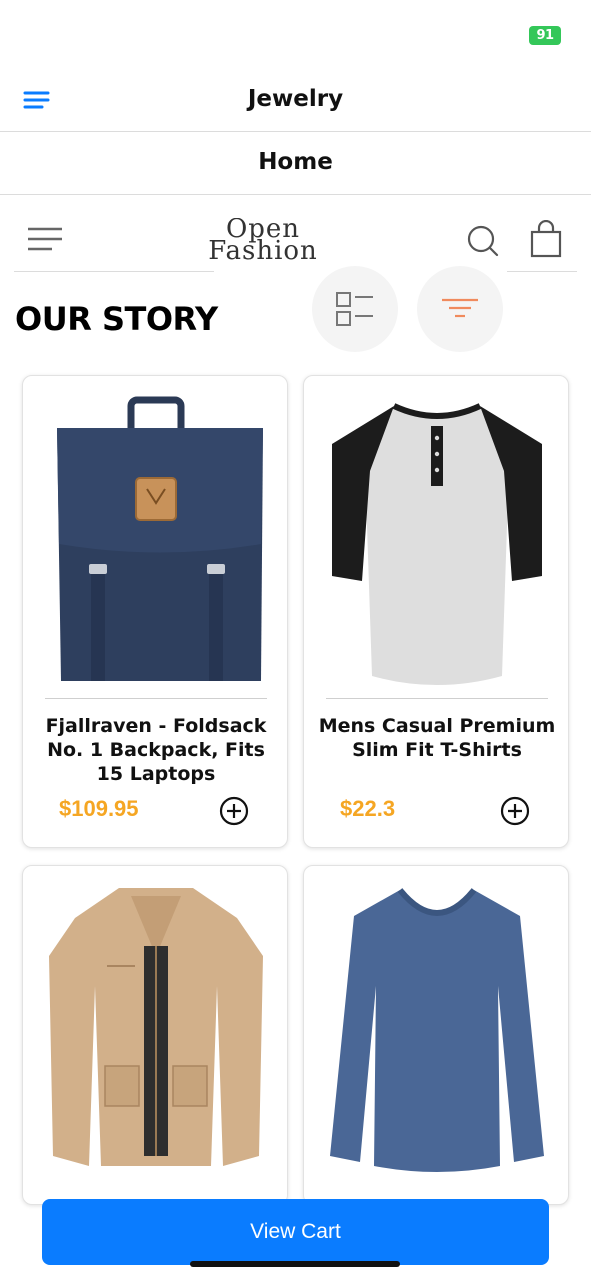  I want to click on view-cart-button: View Cart, so click(295, 1232).